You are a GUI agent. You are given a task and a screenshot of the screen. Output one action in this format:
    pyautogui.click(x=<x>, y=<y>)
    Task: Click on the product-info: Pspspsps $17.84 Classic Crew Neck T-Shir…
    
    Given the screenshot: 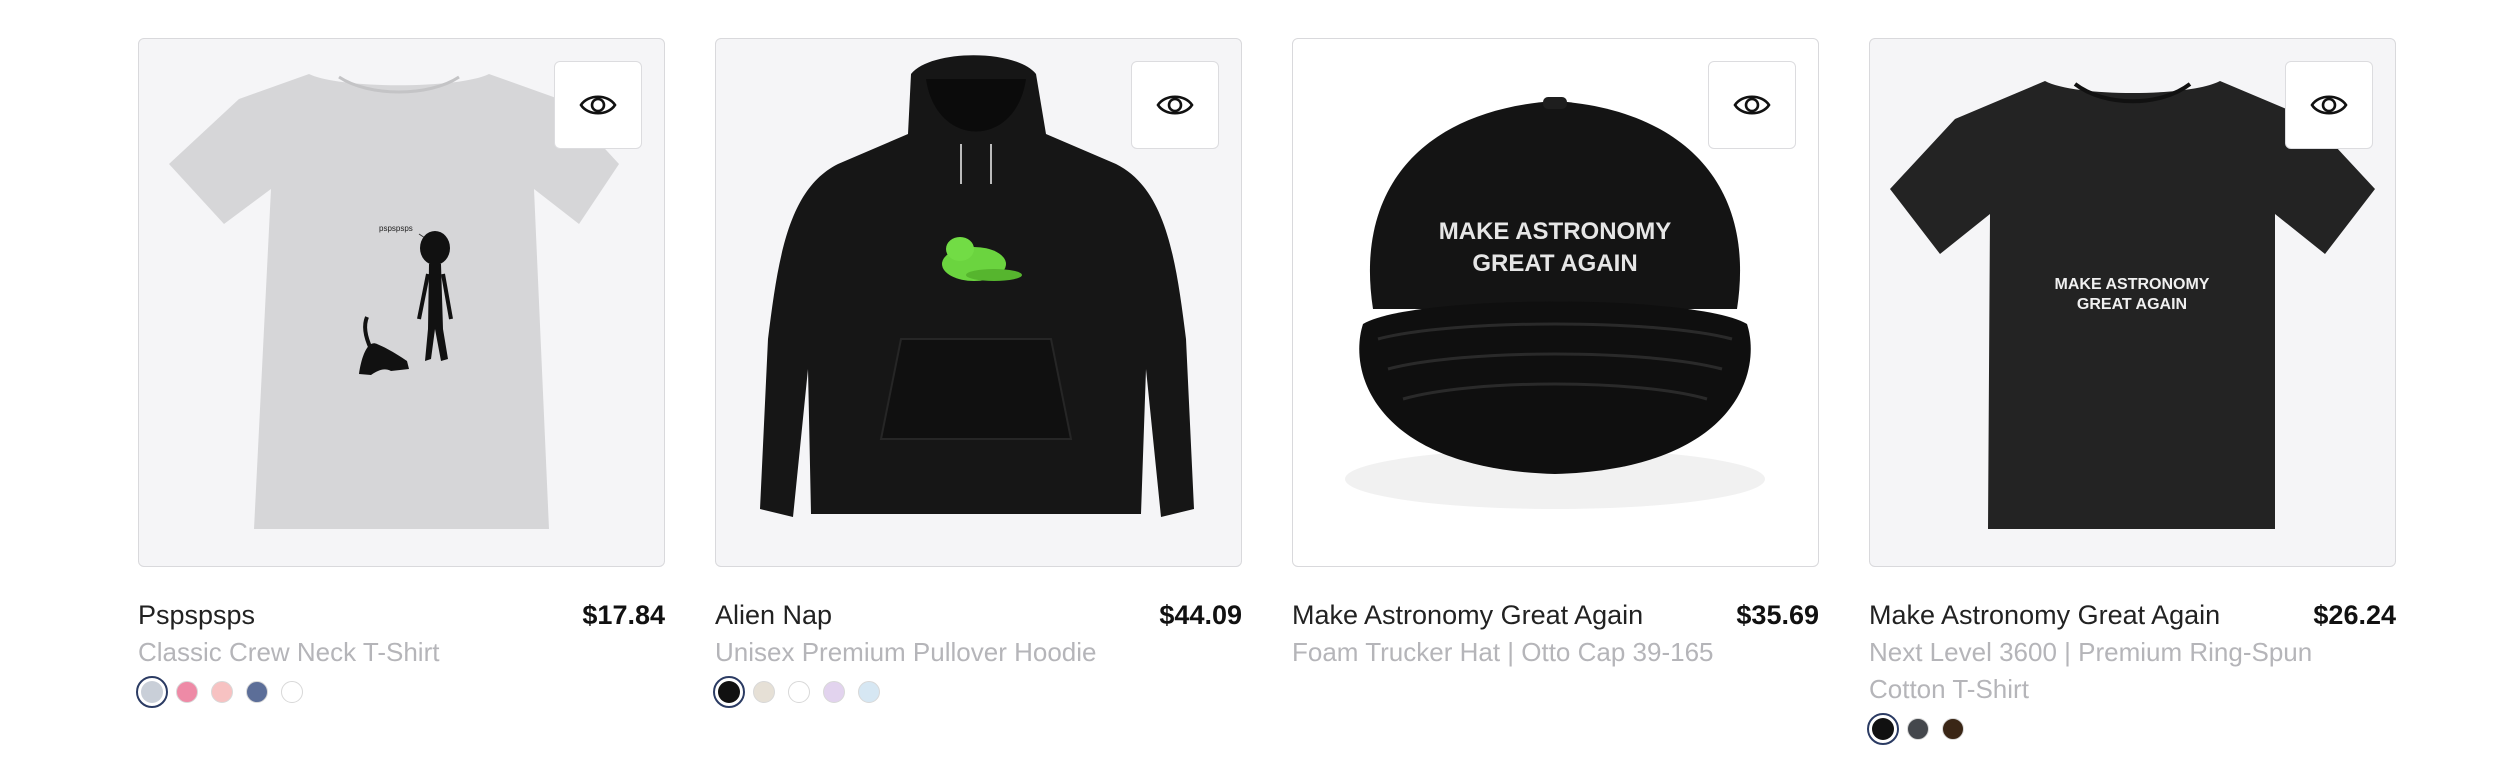 What is the action you would take?
    pyautogui.click(x=400, y=652)
    